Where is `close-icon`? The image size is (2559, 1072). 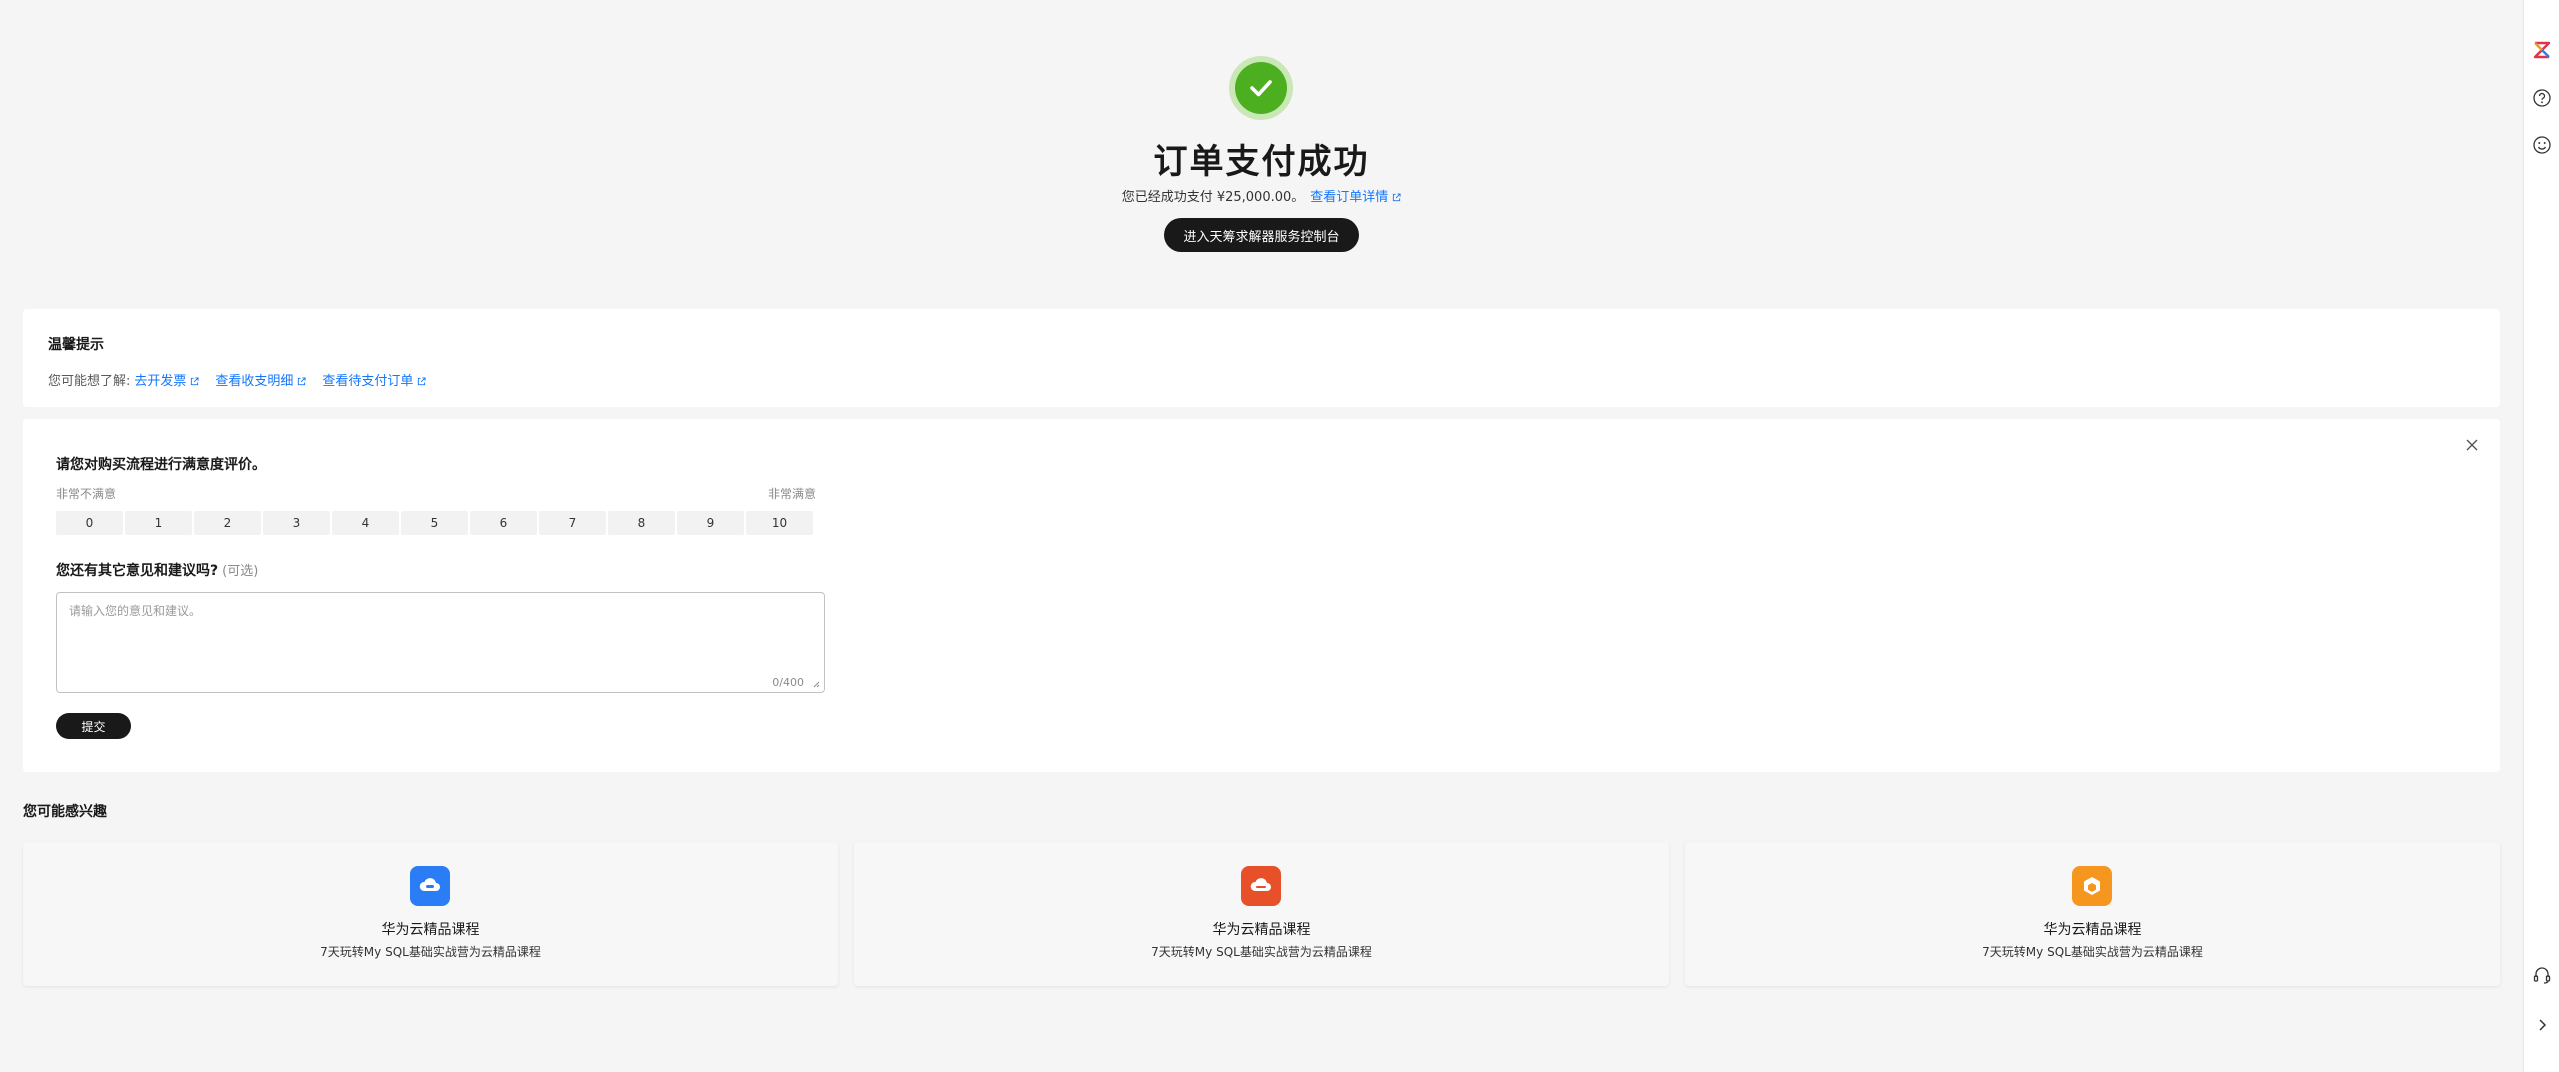
close-icon is located at coordinates (2472, 445).